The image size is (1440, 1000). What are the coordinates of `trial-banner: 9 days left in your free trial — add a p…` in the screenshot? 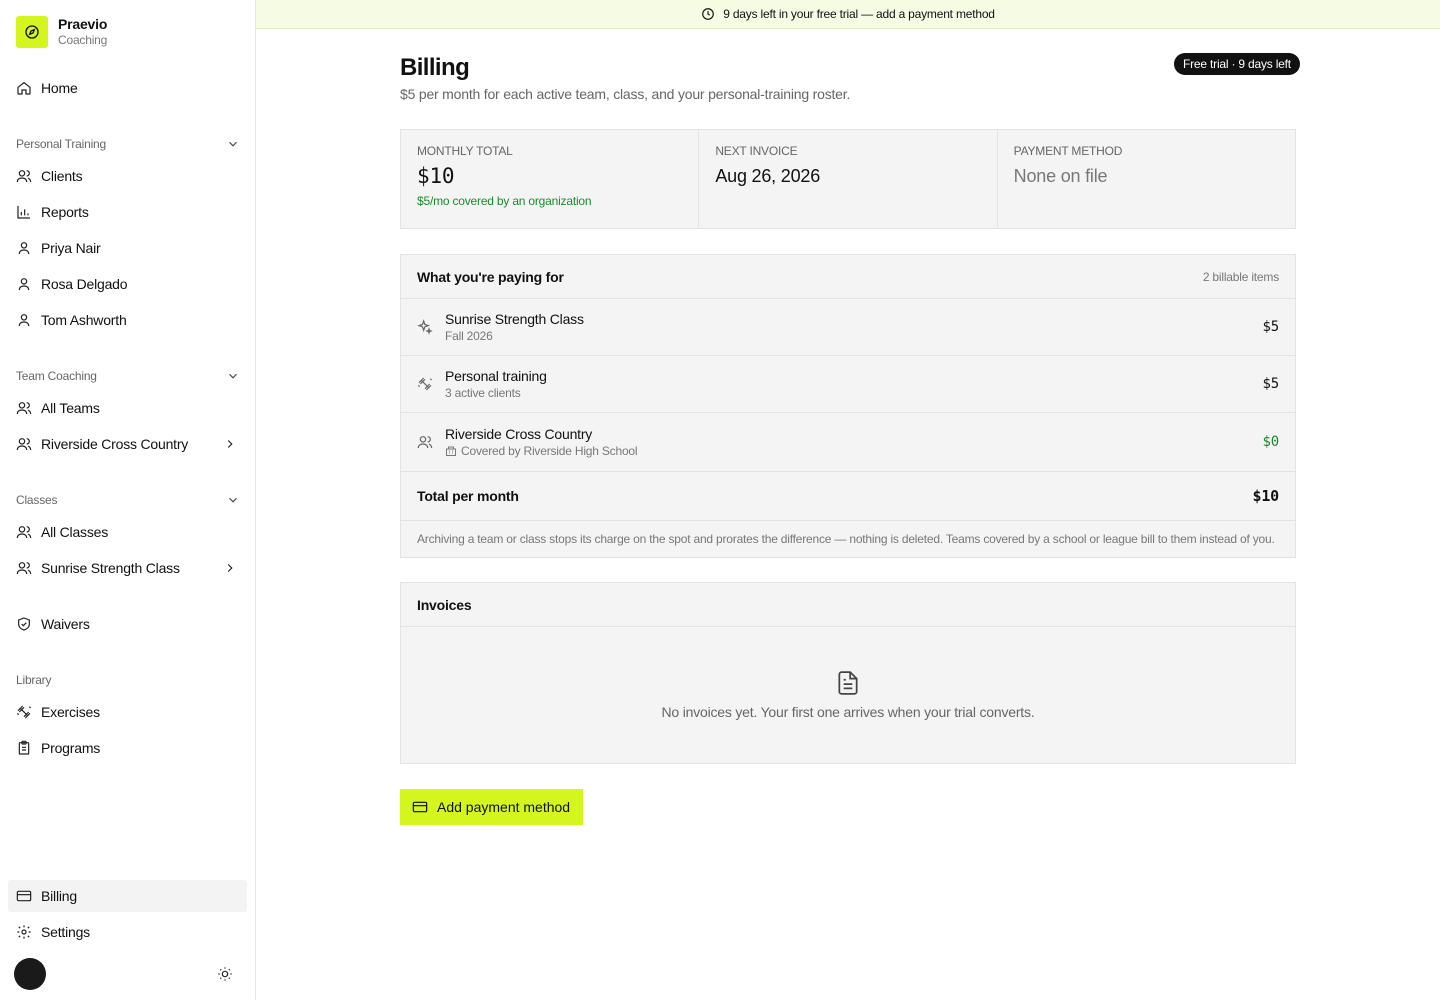 It's located at (848, 14).